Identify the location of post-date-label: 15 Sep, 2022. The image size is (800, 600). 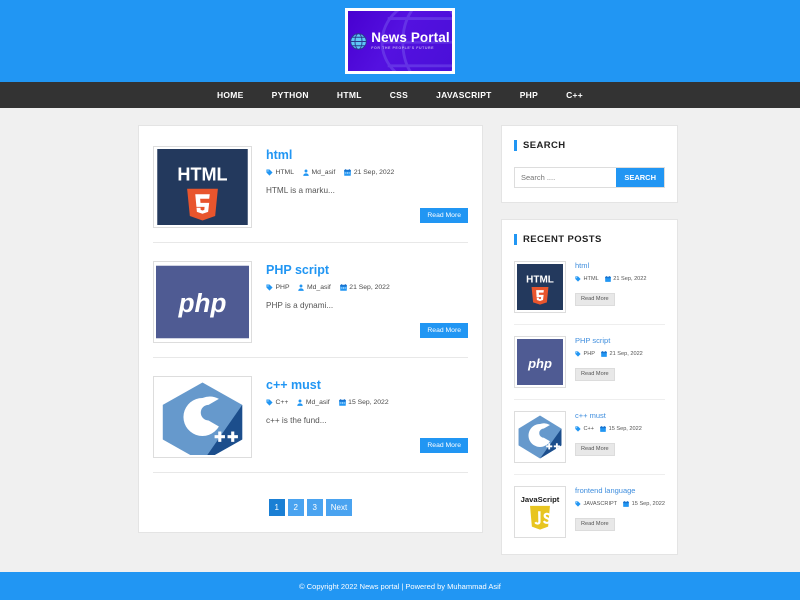
(368, 402).